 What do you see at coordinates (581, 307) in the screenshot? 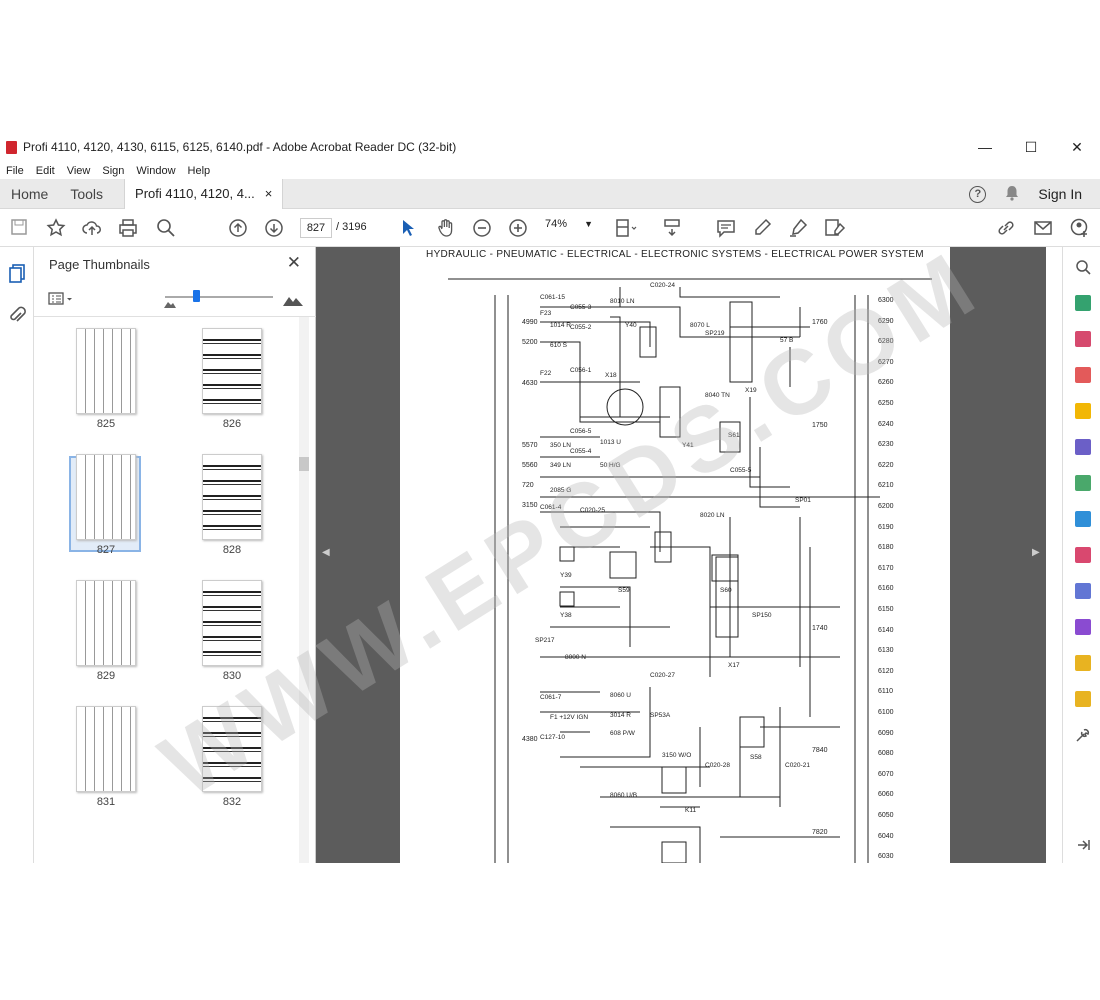
I see `component-label: C055-3` at bounding box center [581, 307].